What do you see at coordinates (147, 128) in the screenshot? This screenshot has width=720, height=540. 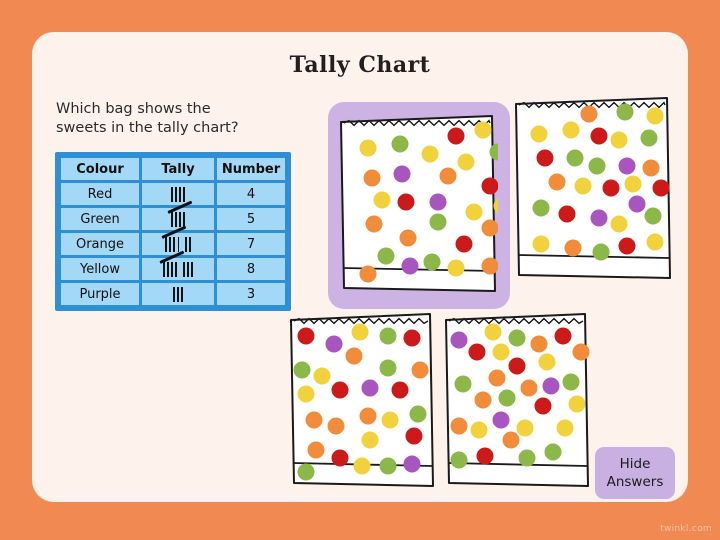 I see `question-line-2: sweets in the tally chart?` at bounding box center [147, 128].